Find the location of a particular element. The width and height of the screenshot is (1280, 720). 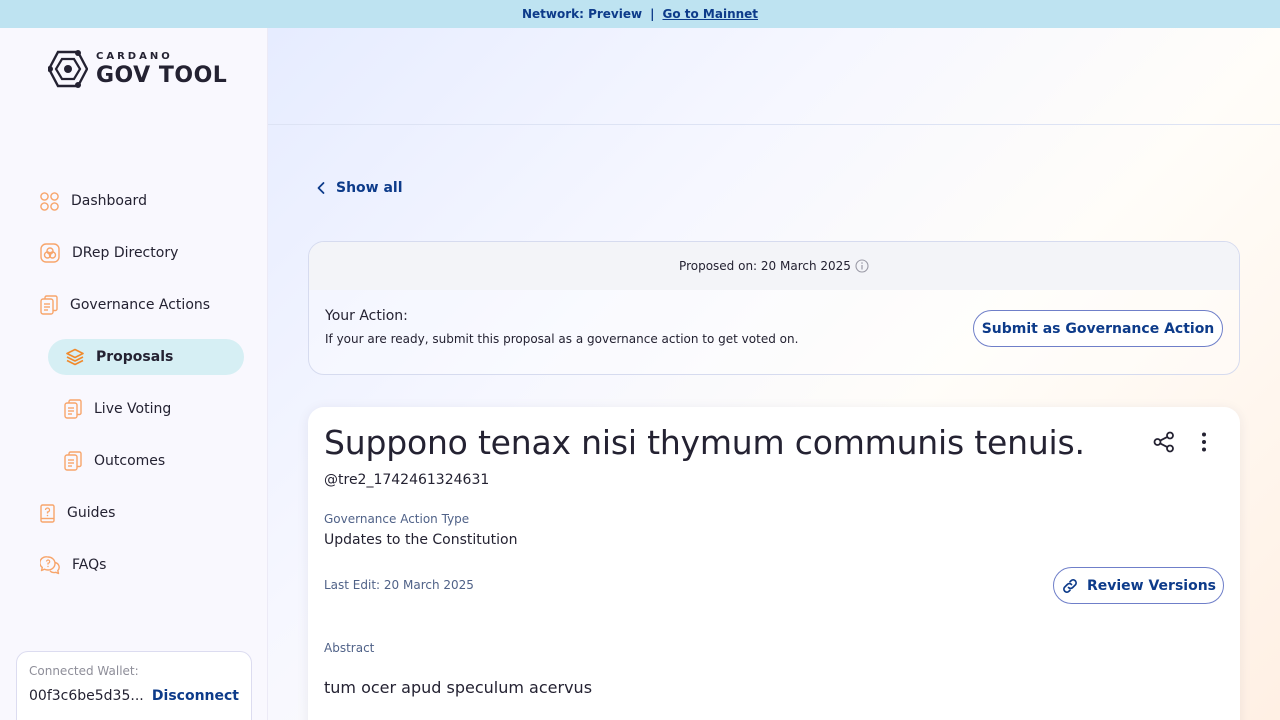

sidebar-item-governance-actions: Governance Actions is located at coordinates (125, 305).